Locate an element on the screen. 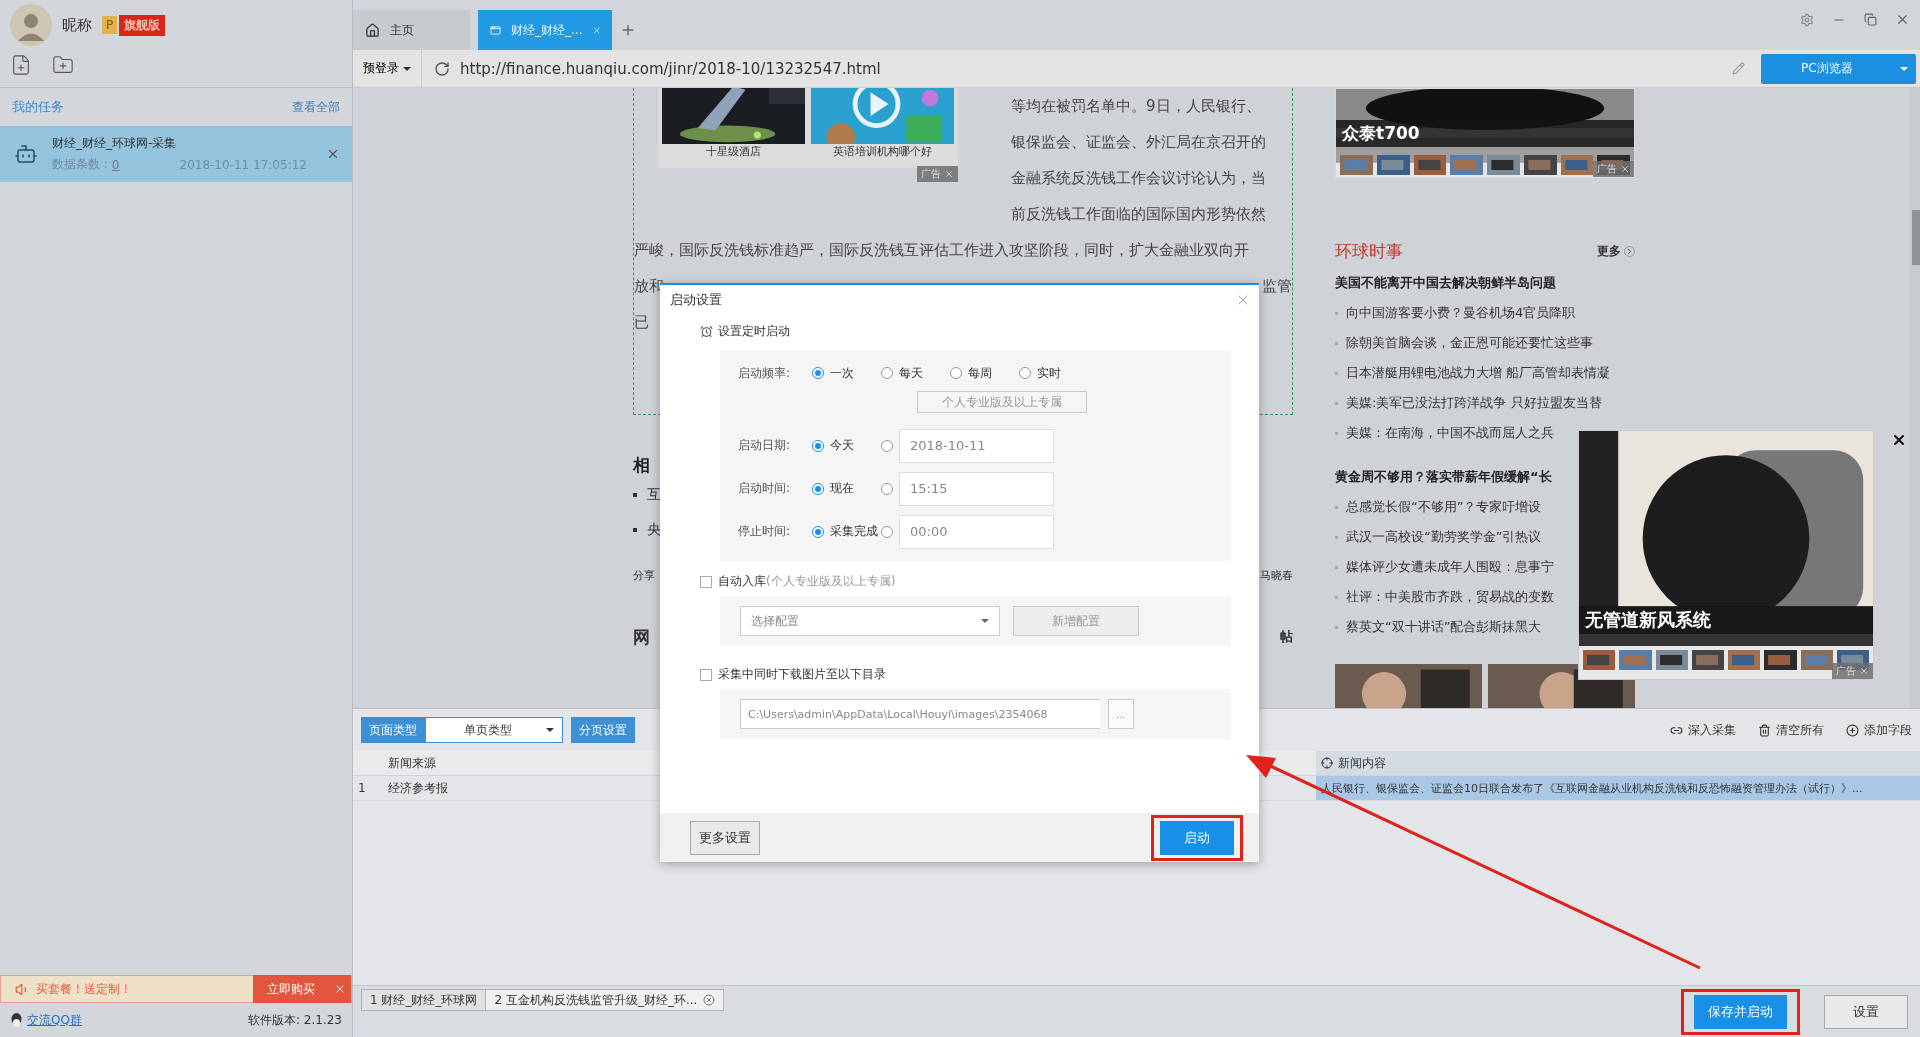 The width and height of the screenshot is (1920, 1037). news-link: 日本潜艇用锂电池战力大增 船厂高管却表情凝 is located at coordinates (1478, 373).